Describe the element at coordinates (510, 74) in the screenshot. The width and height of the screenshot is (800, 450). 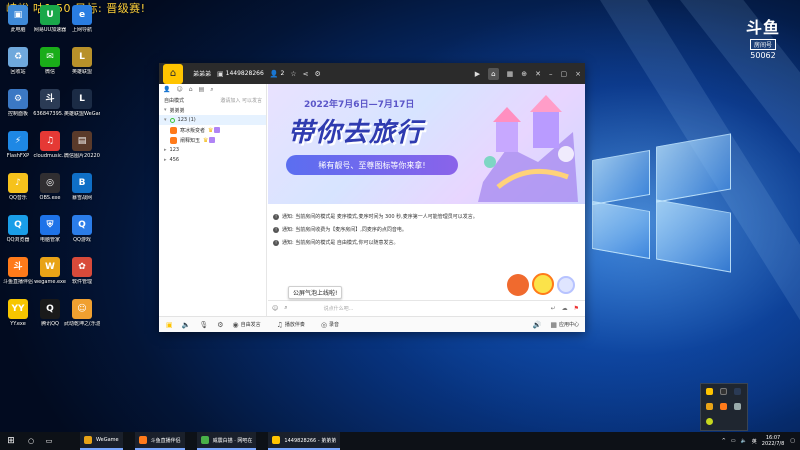
I see `grid-icon: ▦` at that location.